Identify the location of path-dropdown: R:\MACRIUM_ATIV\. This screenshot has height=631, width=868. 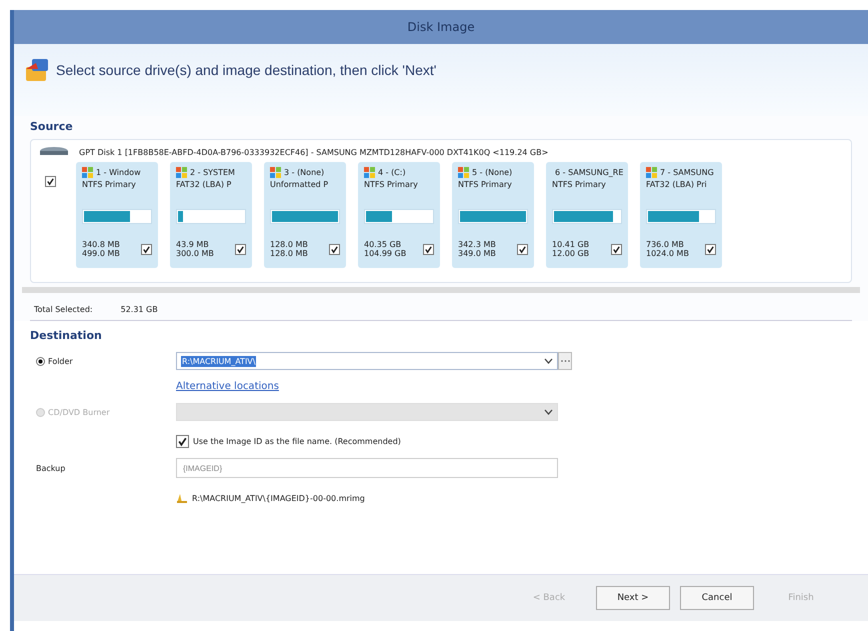
(367, 361).